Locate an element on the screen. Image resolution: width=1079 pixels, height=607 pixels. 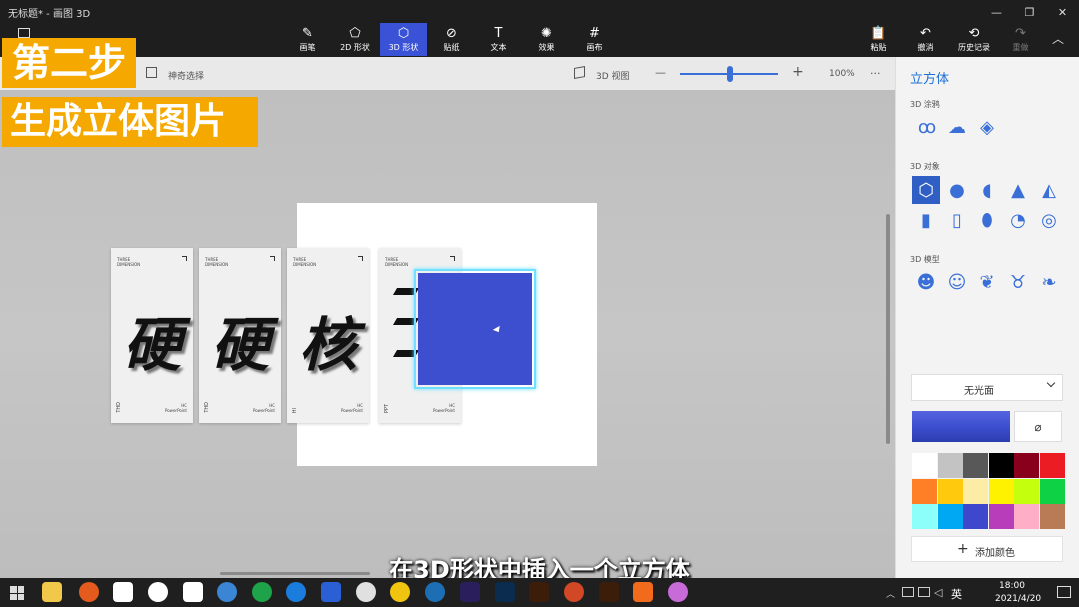
more-options-button: ··· is located at coordinates (875, 73).